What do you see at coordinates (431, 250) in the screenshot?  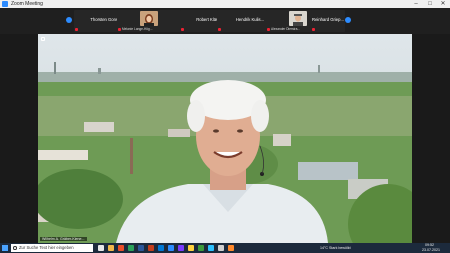 I see `clock-date: 23.07.2021` at bounding box center [431, 250].